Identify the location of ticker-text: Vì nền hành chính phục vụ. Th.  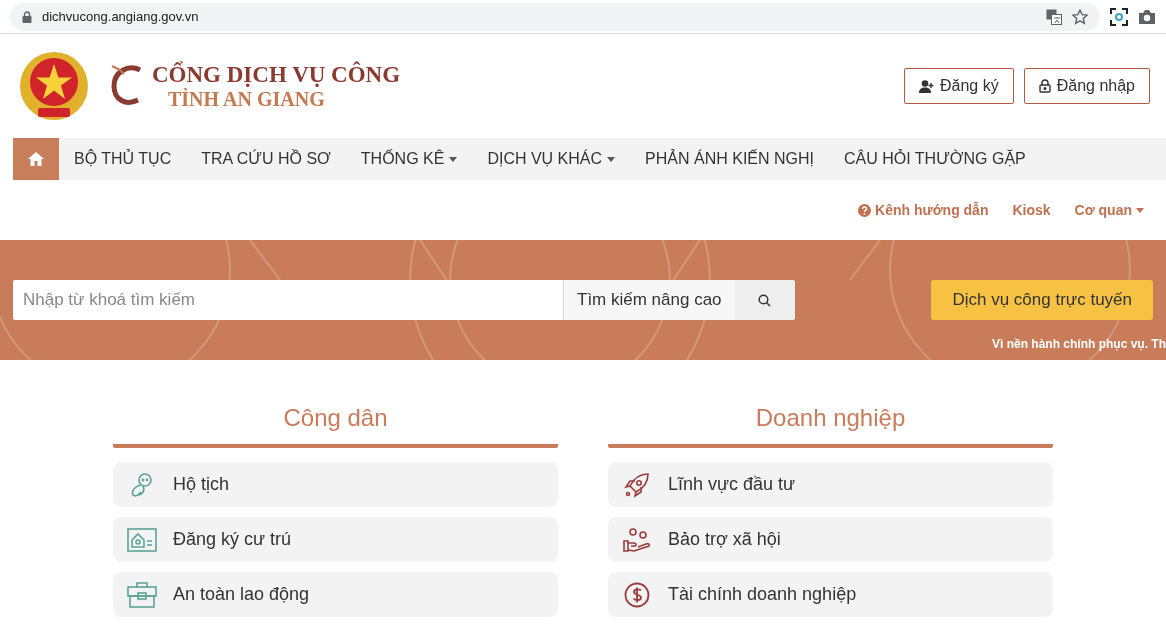
(1079, 344).